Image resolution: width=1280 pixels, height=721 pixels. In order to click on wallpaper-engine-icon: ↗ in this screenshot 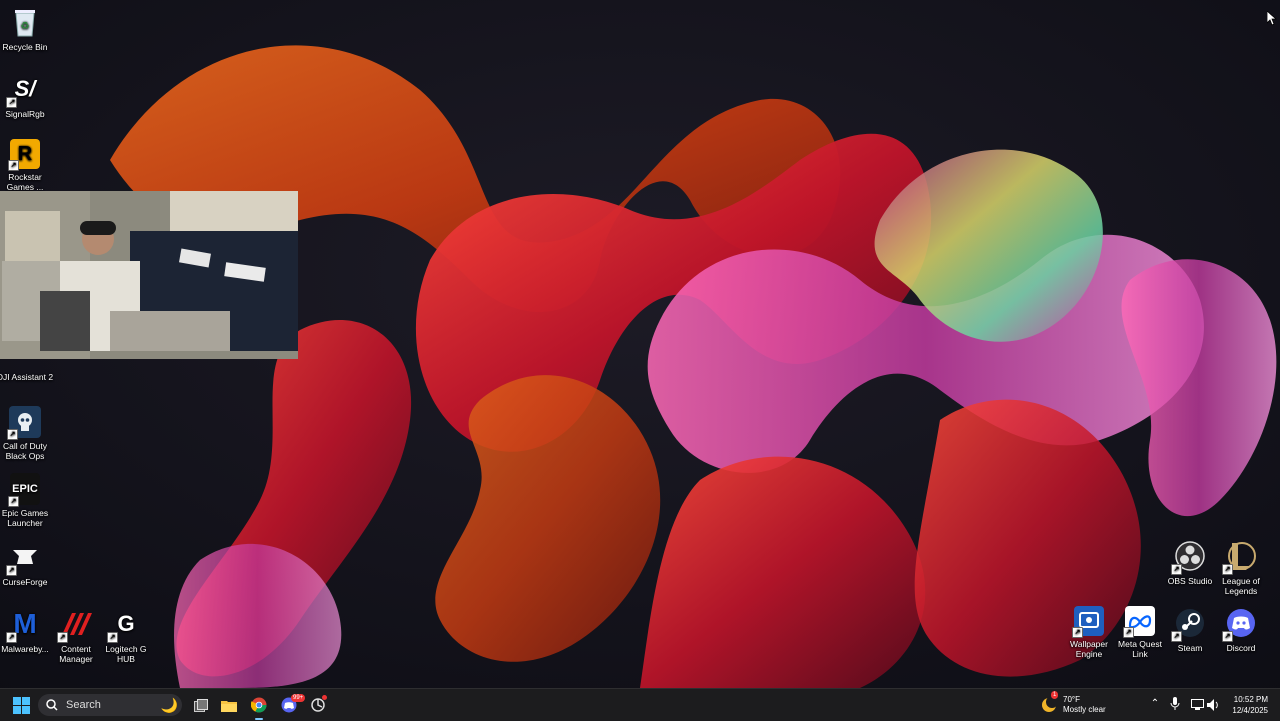, I will do `click(1088, 622)`.